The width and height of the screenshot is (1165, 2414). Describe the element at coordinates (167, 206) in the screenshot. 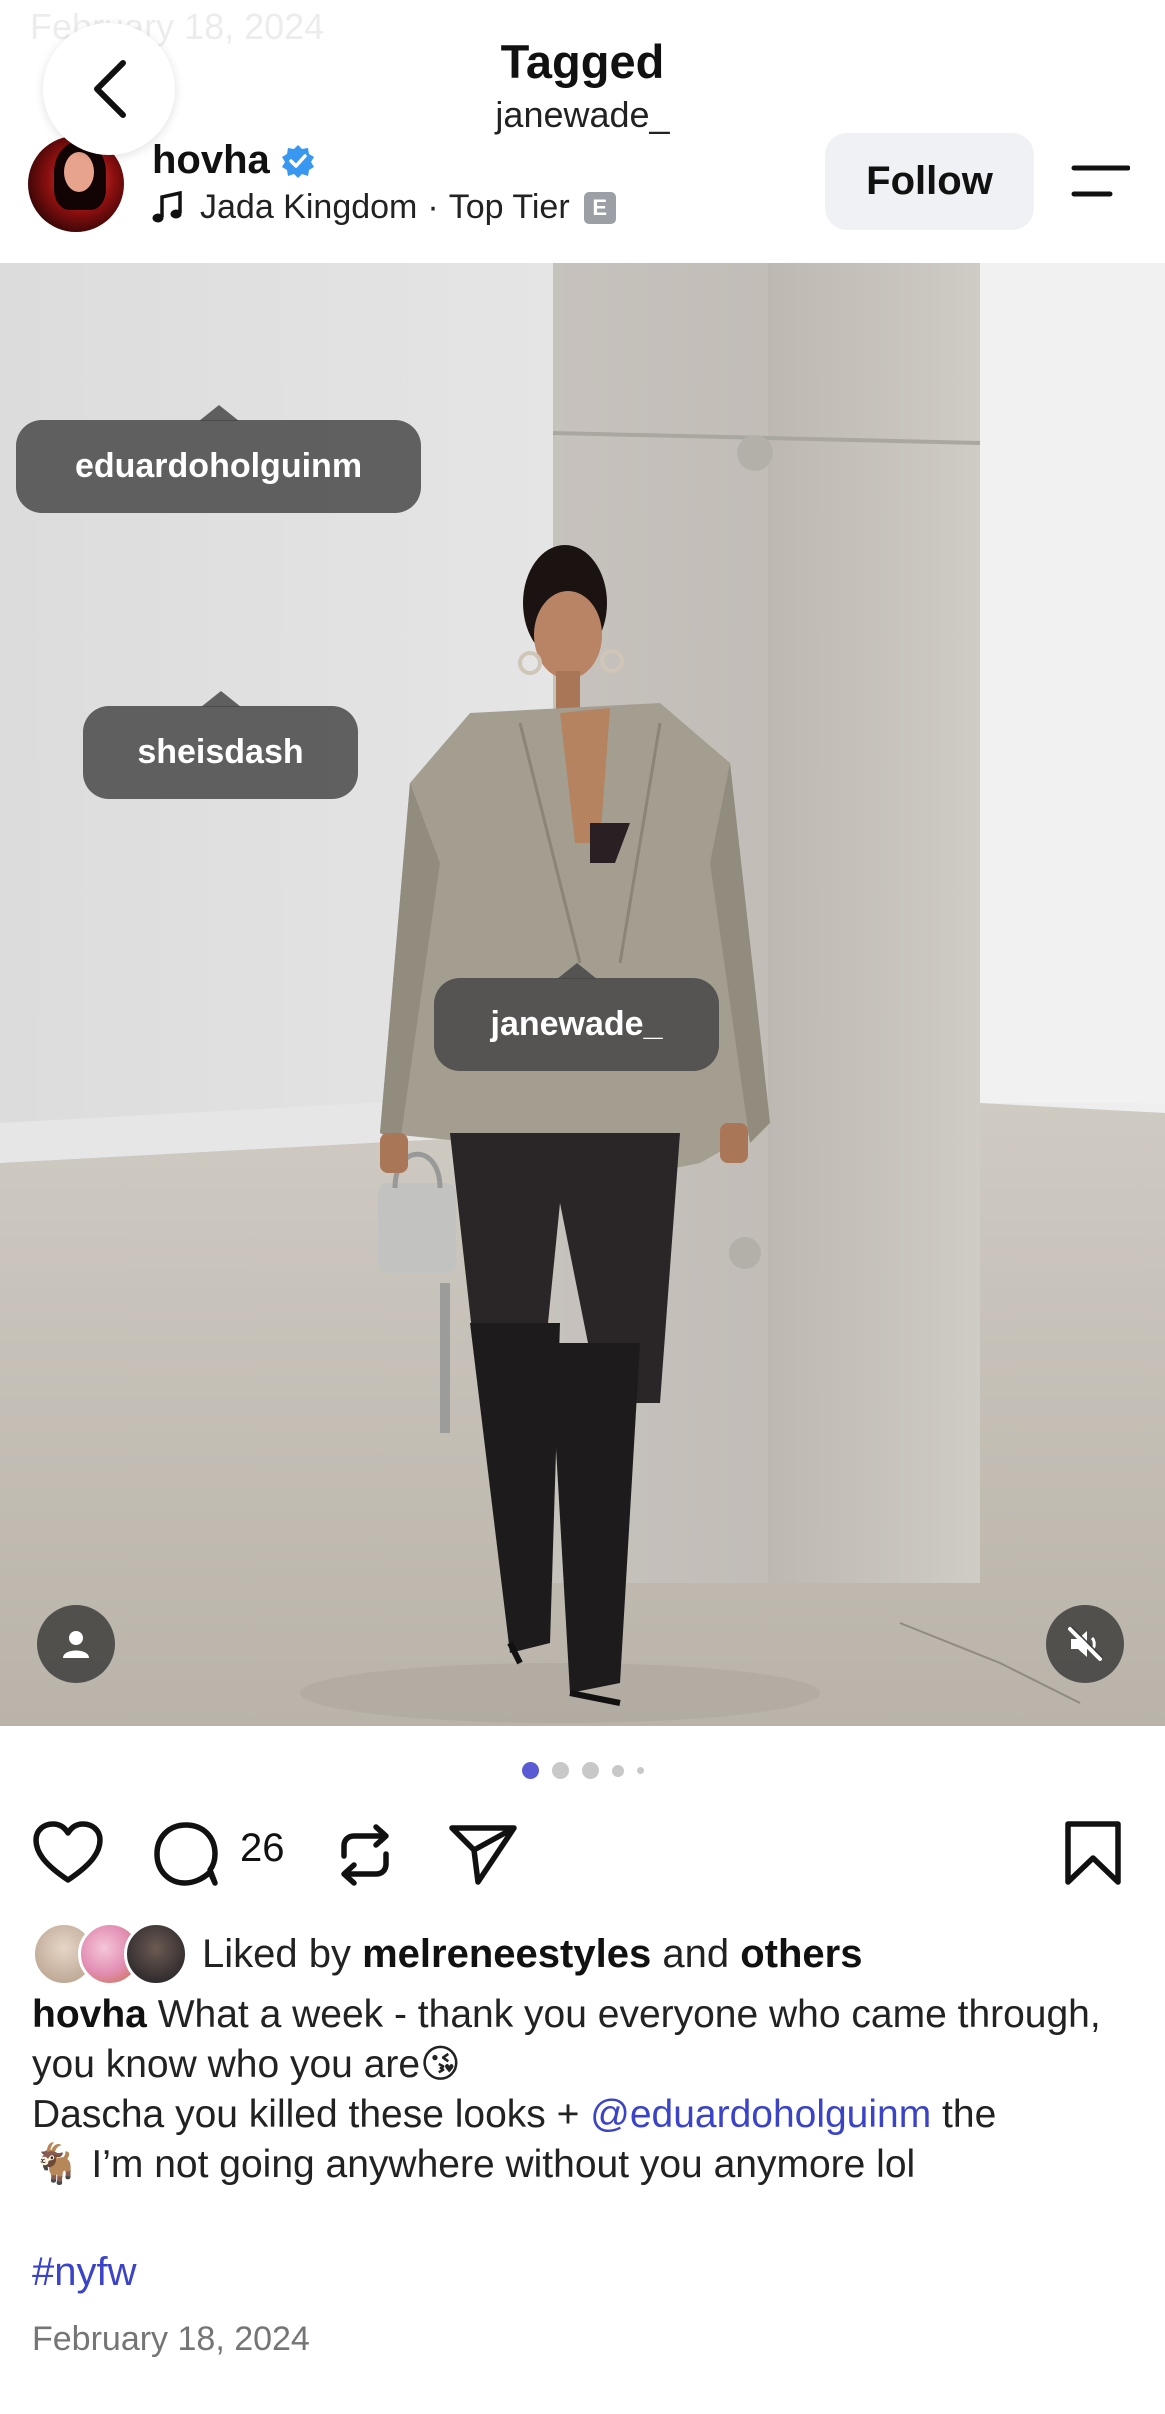

I see `music-note-icon` at that location.